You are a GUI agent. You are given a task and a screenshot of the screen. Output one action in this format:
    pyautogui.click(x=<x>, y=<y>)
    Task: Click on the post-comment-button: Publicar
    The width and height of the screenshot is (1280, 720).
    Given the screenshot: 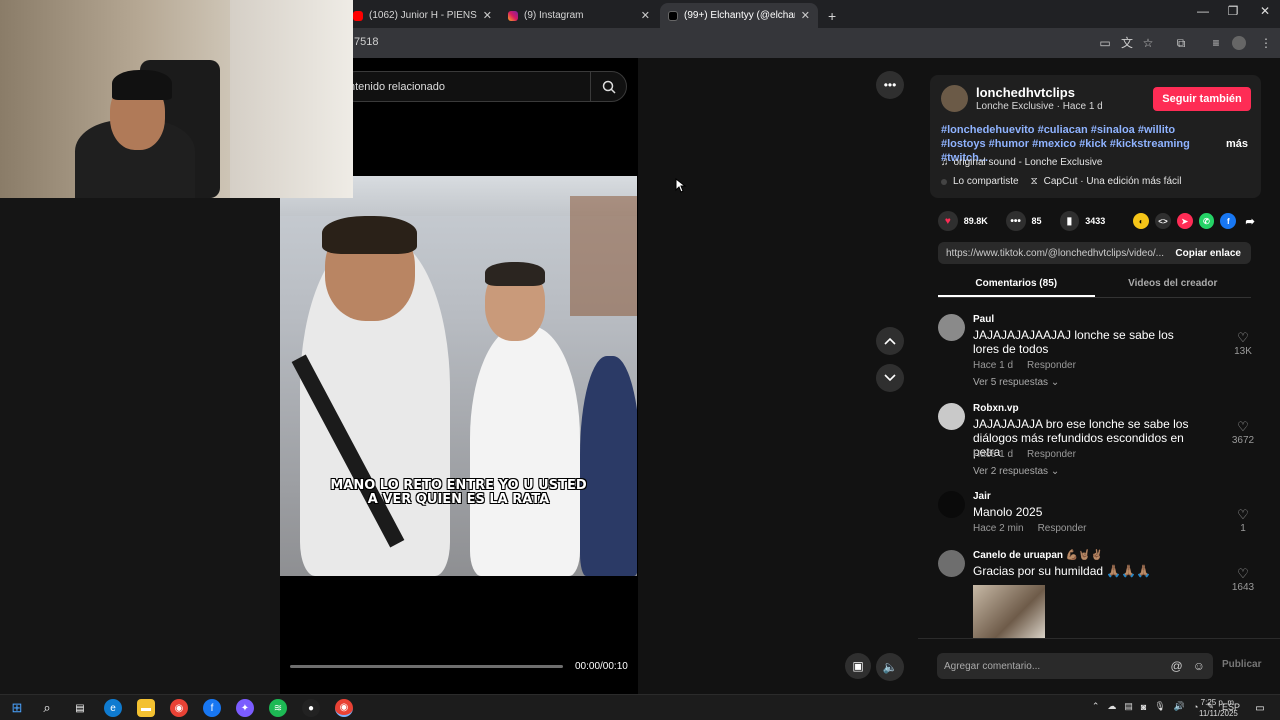 What is the action you would take?
    pyautogui.click(x=1241, y=664)
    